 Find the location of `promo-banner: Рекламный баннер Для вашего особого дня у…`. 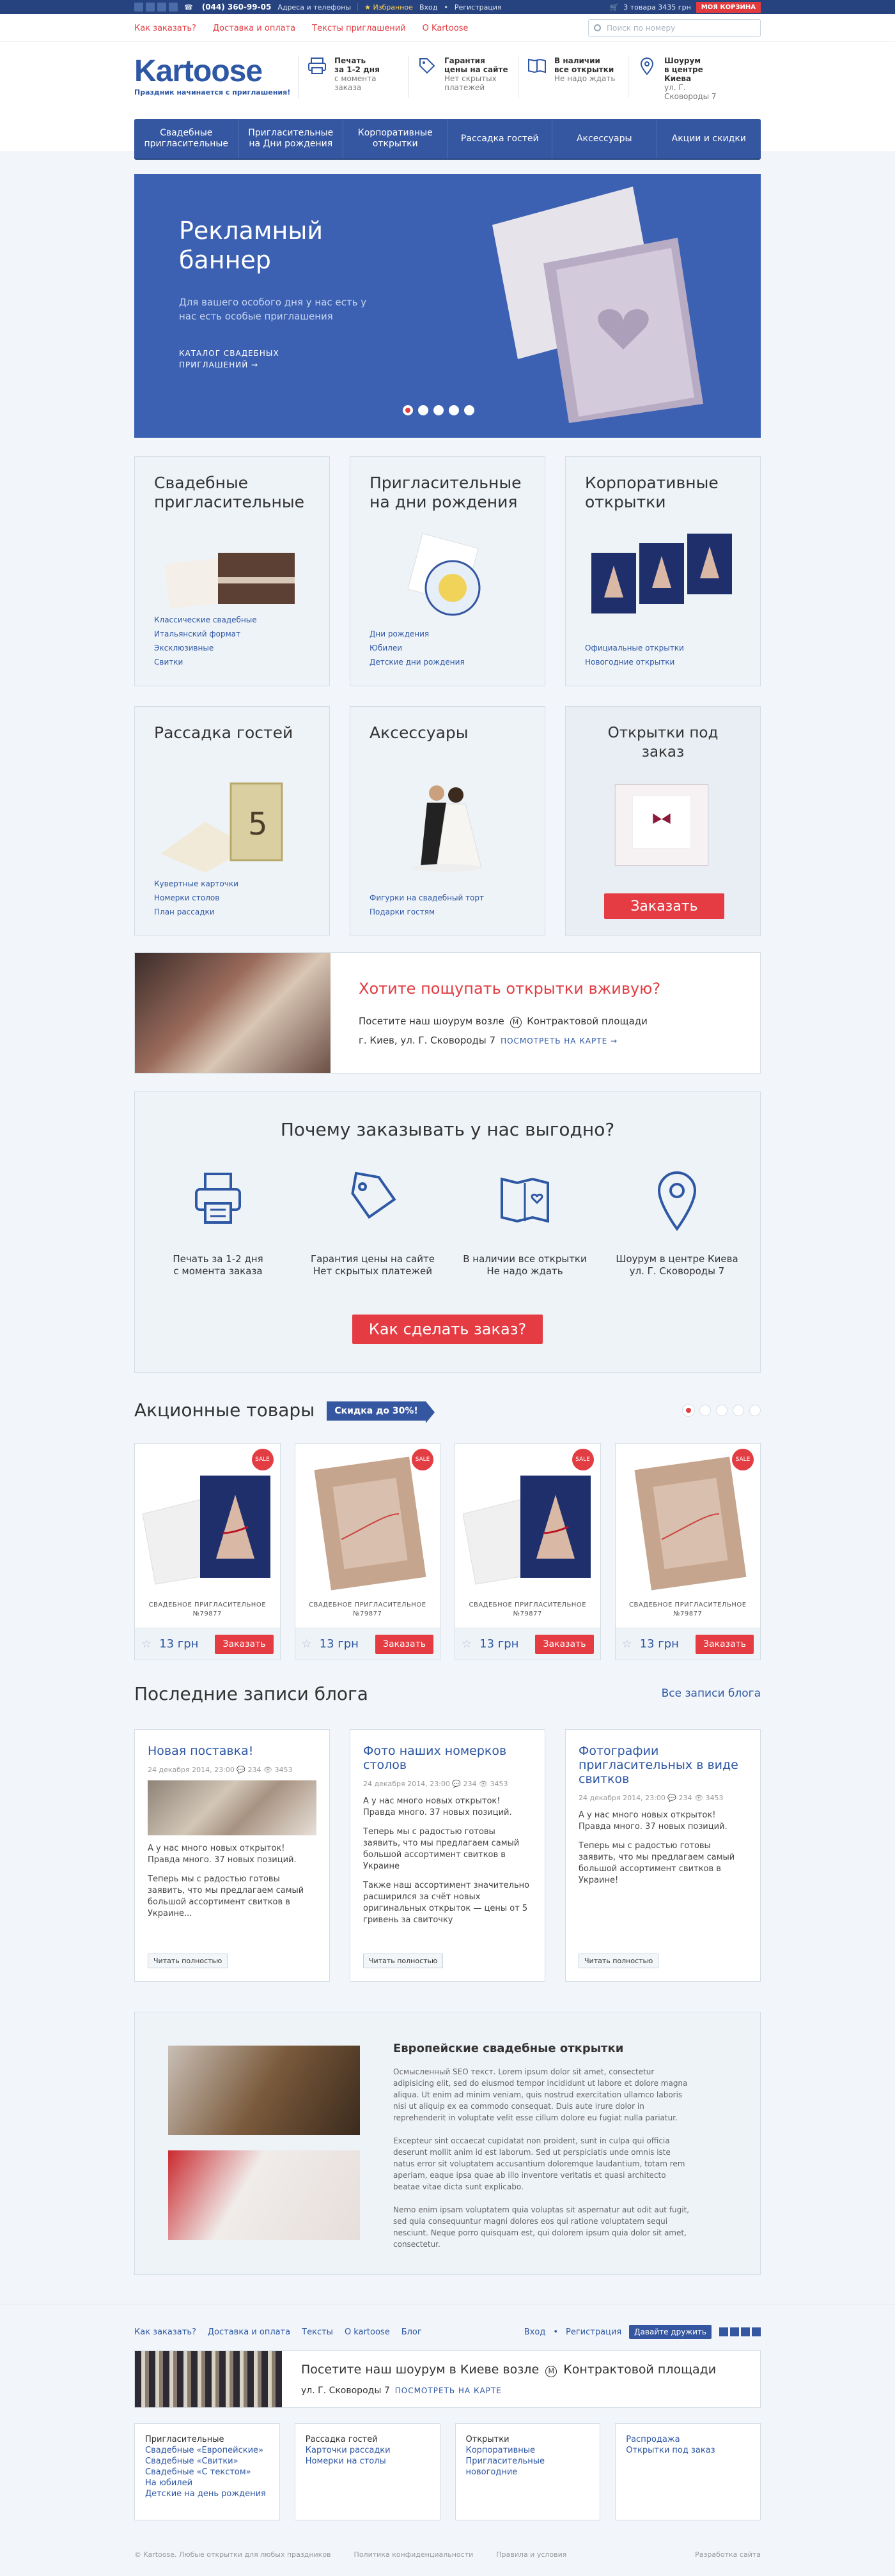

promo-banner: Рекламный баннер Для вашего особого дня у… is located at coordinates (447, 306).